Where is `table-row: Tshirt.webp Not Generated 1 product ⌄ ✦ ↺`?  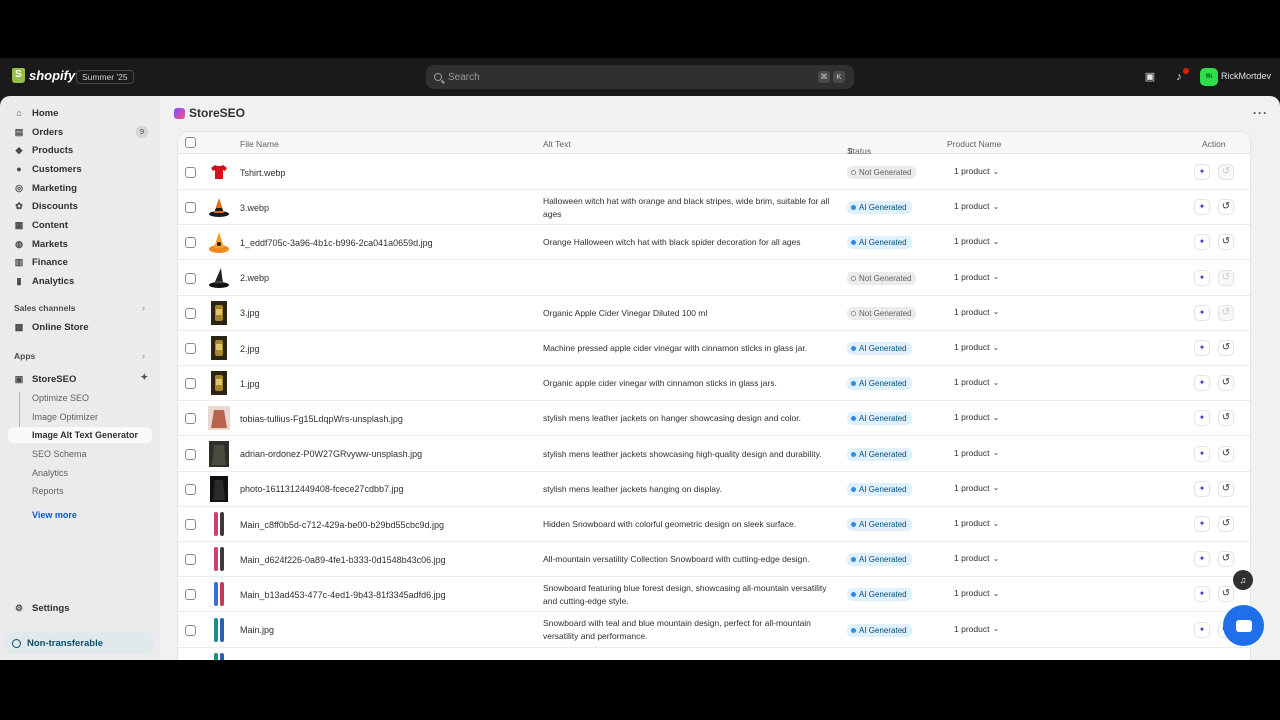 table-row: Tshirt.webp Not Generated 1 product ⌄ ✦ ↺ is located at coordinates (714, 172).